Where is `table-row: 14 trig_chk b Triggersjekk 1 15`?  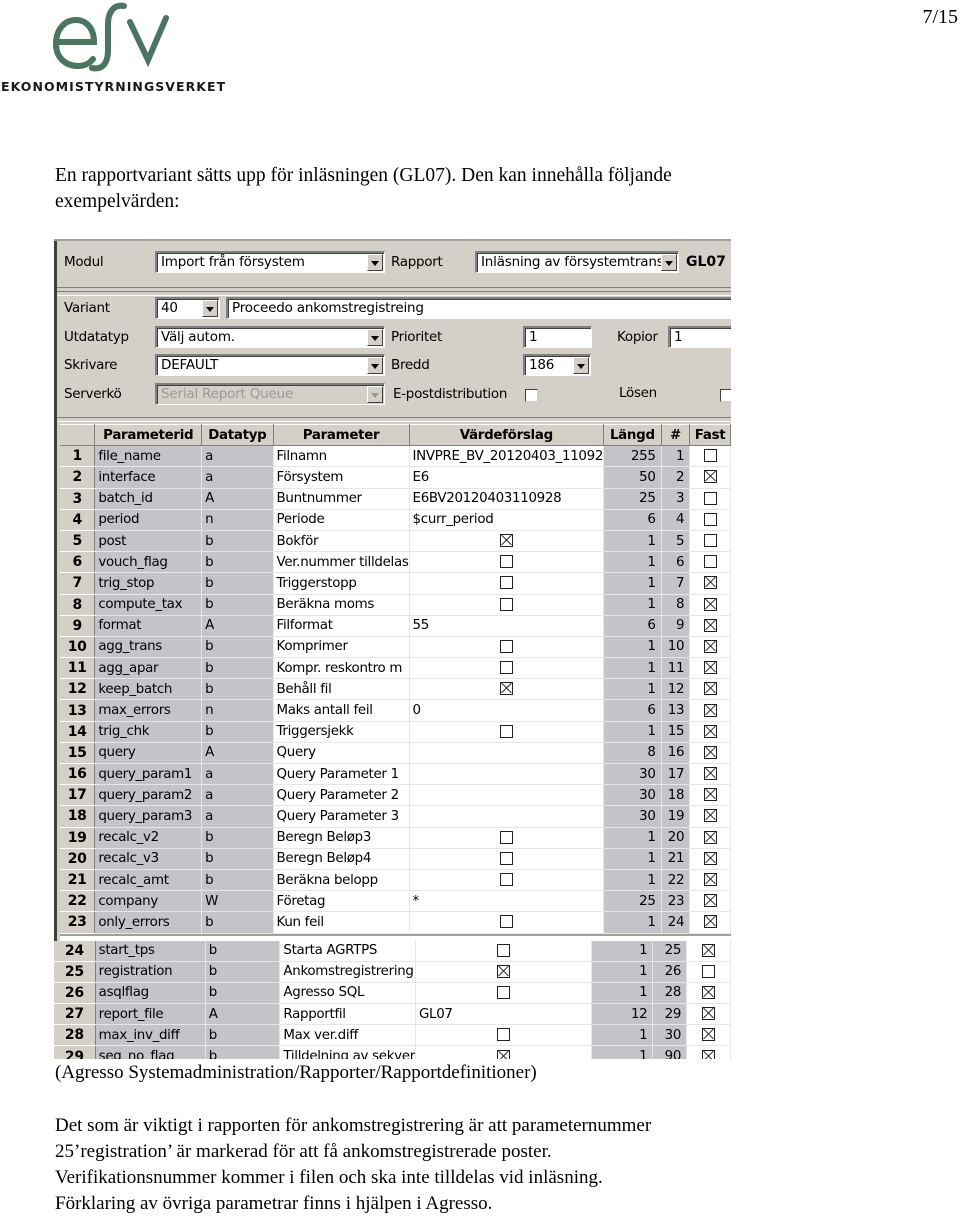 table-row: 14 trig_chk b Triggersjekk 1 15 is located at coordinates (395, 732).